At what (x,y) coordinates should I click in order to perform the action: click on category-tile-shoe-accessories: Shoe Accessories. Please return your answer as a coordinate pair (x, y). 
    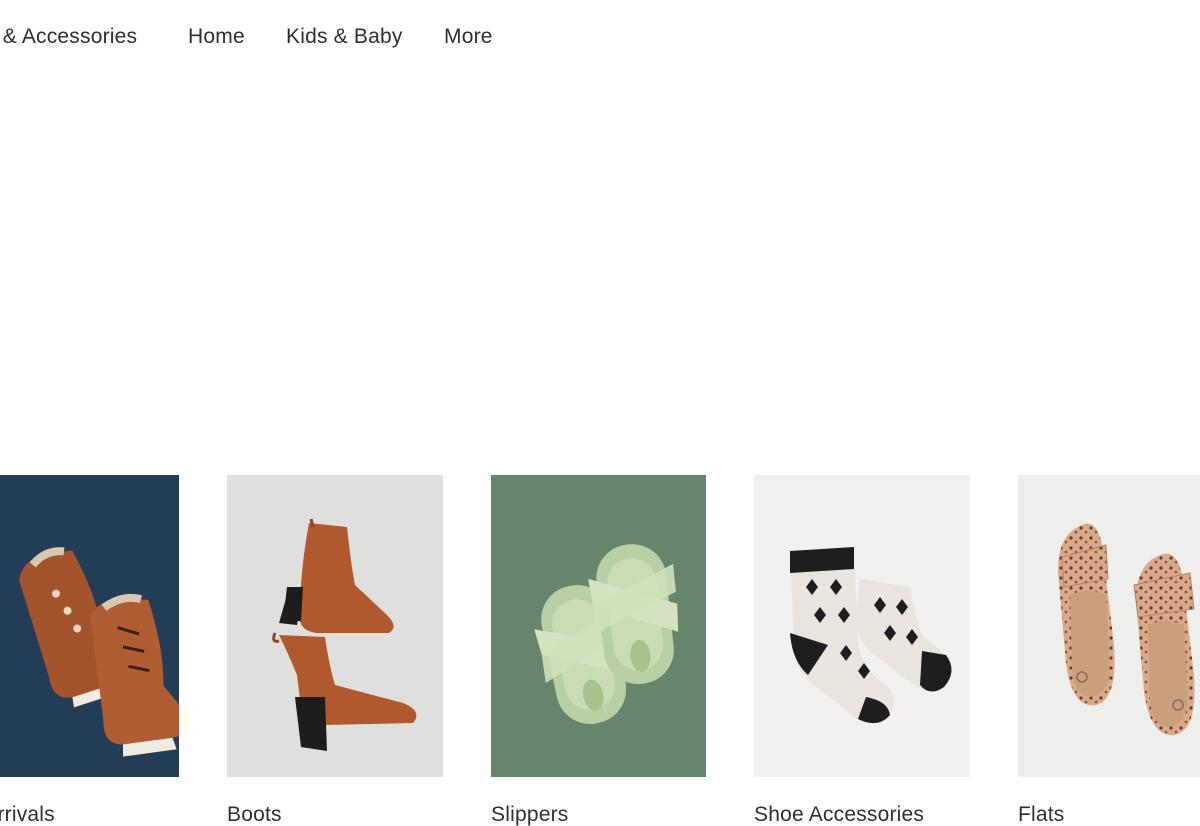
    Looking at the image, I should click on (862, 650).